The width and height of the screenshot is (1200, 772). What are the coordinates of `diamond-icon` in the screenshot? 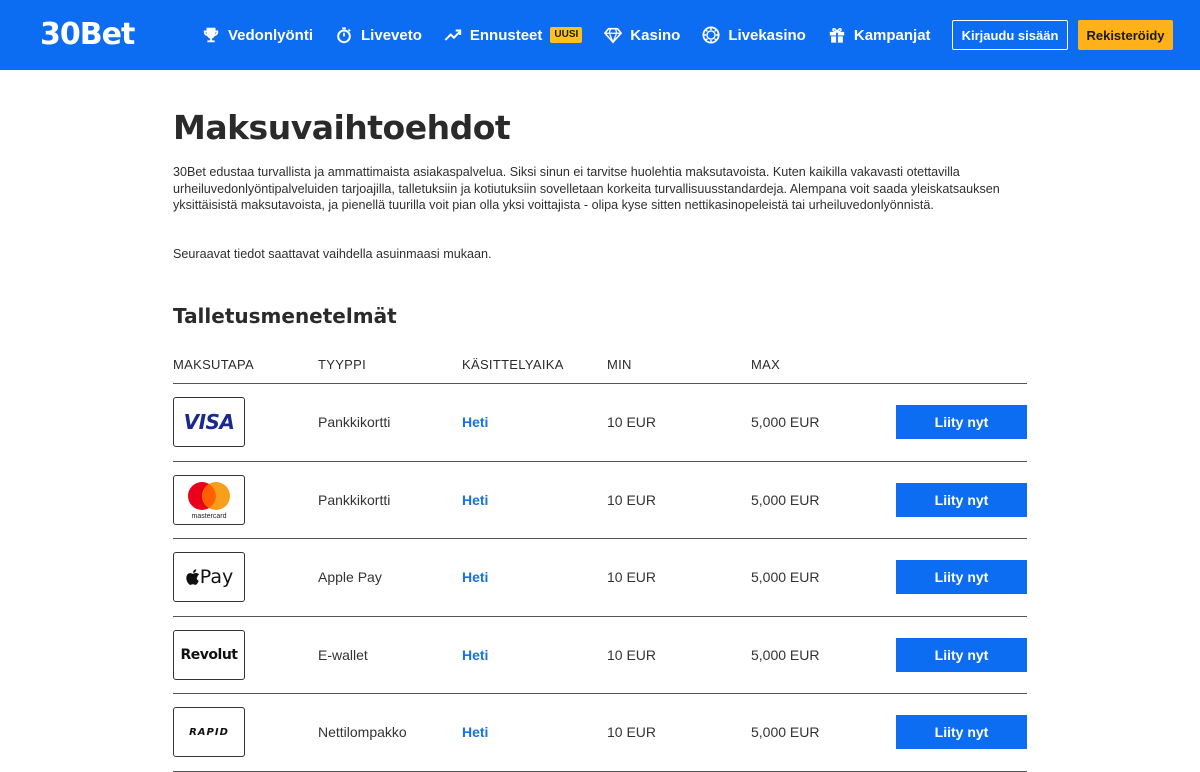 It's located at (613, 35).